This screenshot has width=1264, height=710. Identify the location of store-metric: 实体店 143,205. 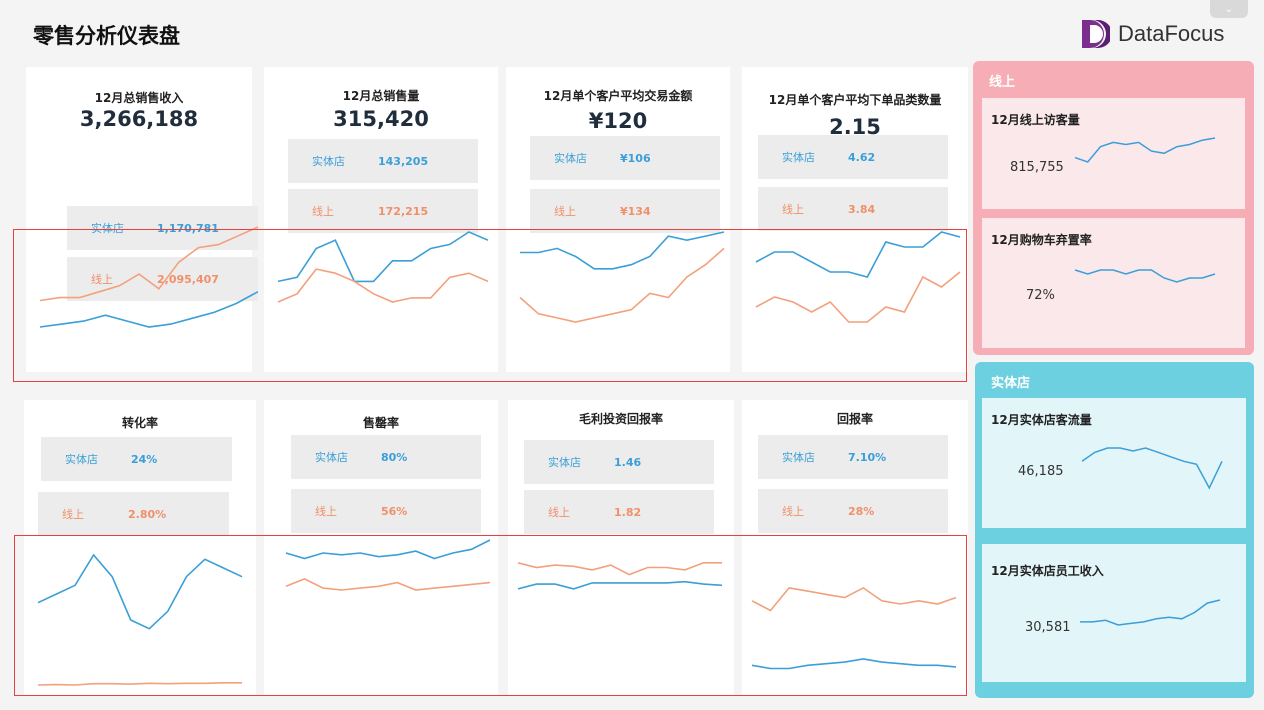
(383, 161).